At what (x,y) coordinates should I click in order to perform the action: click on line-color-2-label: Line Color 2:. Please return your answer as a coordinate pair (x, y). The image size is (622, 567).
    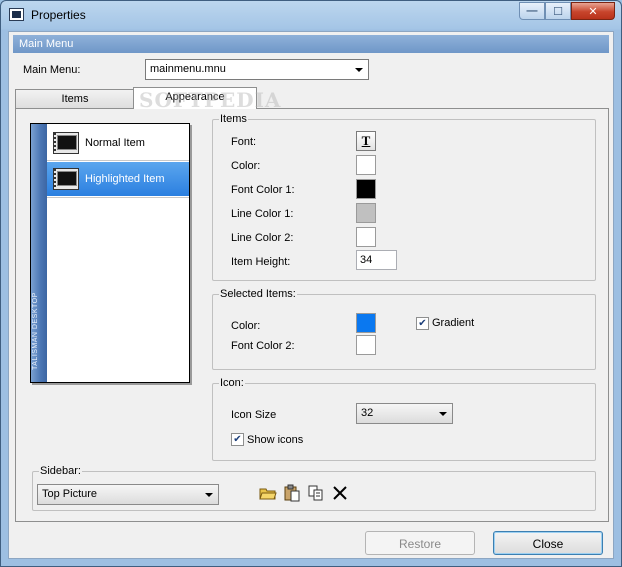
    Looking at the image, I should click on (262, 238).